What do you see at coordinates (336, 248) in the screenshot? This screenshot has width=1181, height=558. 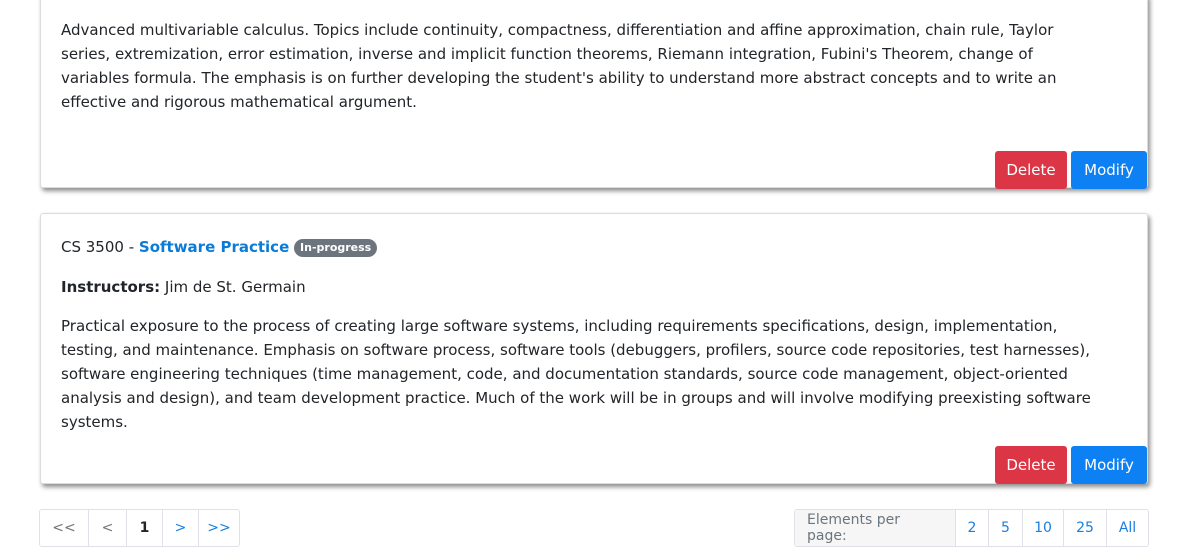 I see `status-badge: In-progress` at bounding box center [336, 248].